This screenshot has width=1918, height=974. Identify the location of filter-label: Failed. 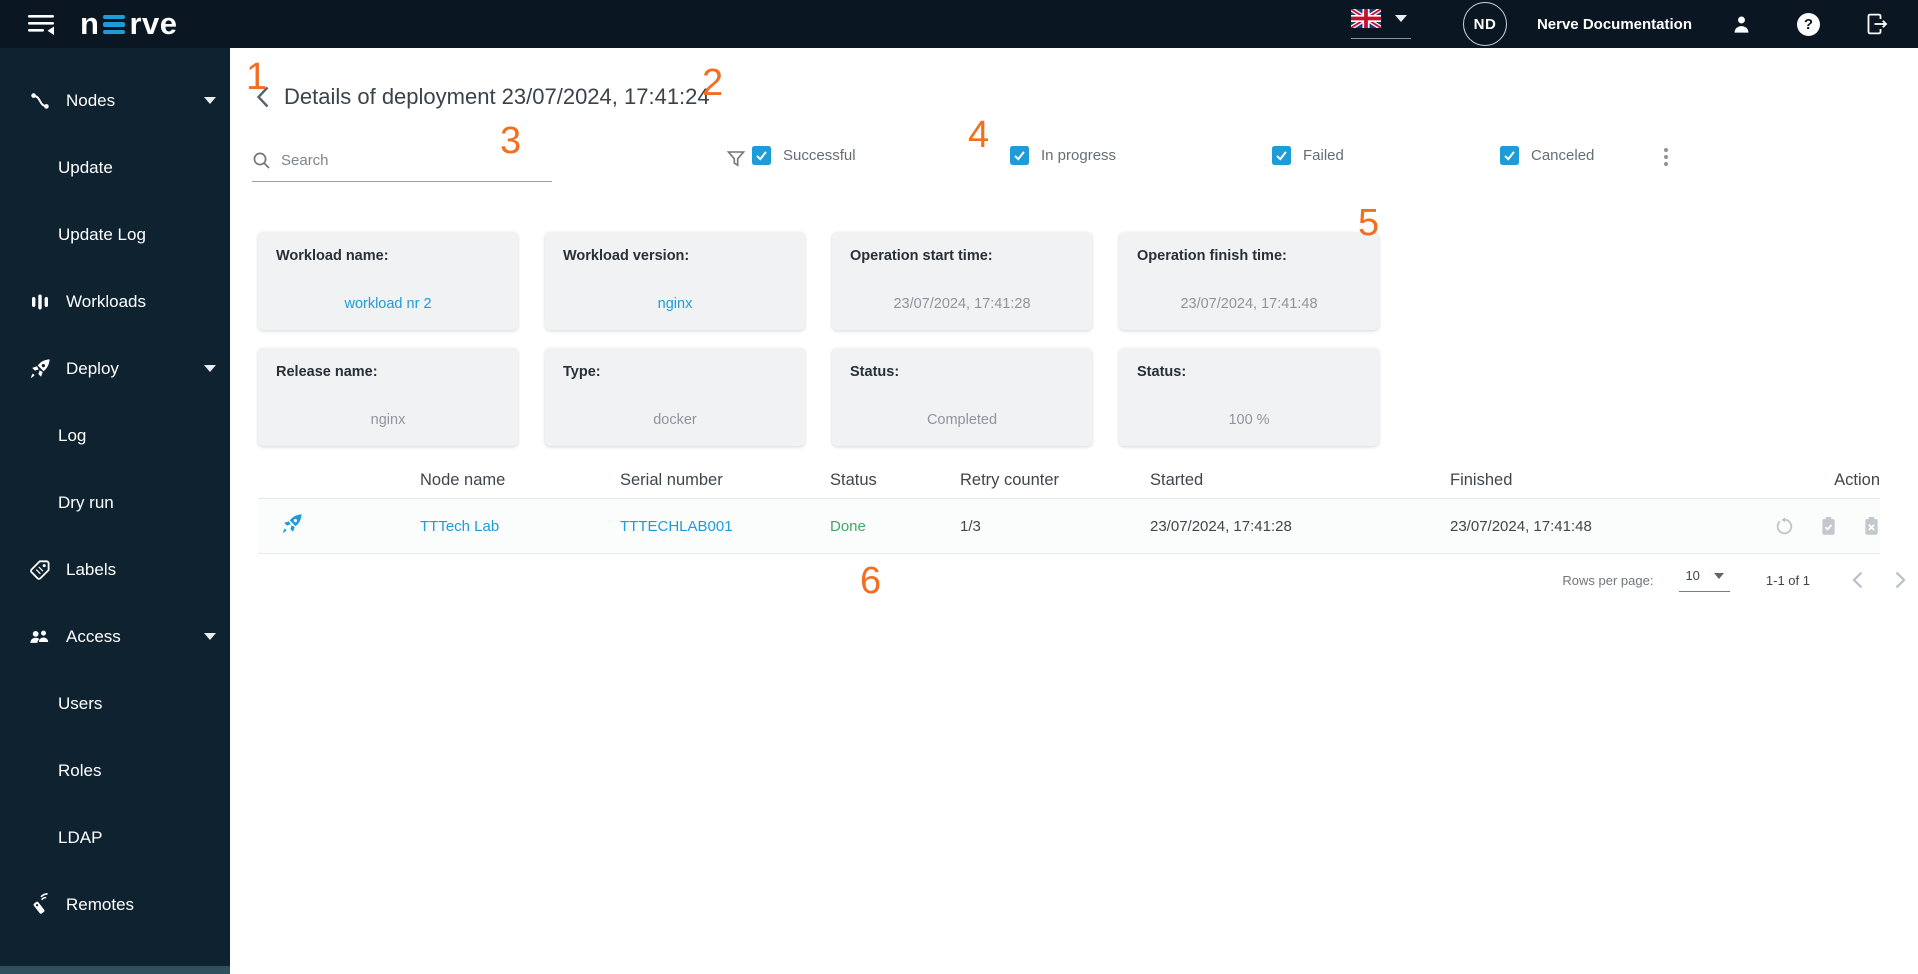
(1323, 155).